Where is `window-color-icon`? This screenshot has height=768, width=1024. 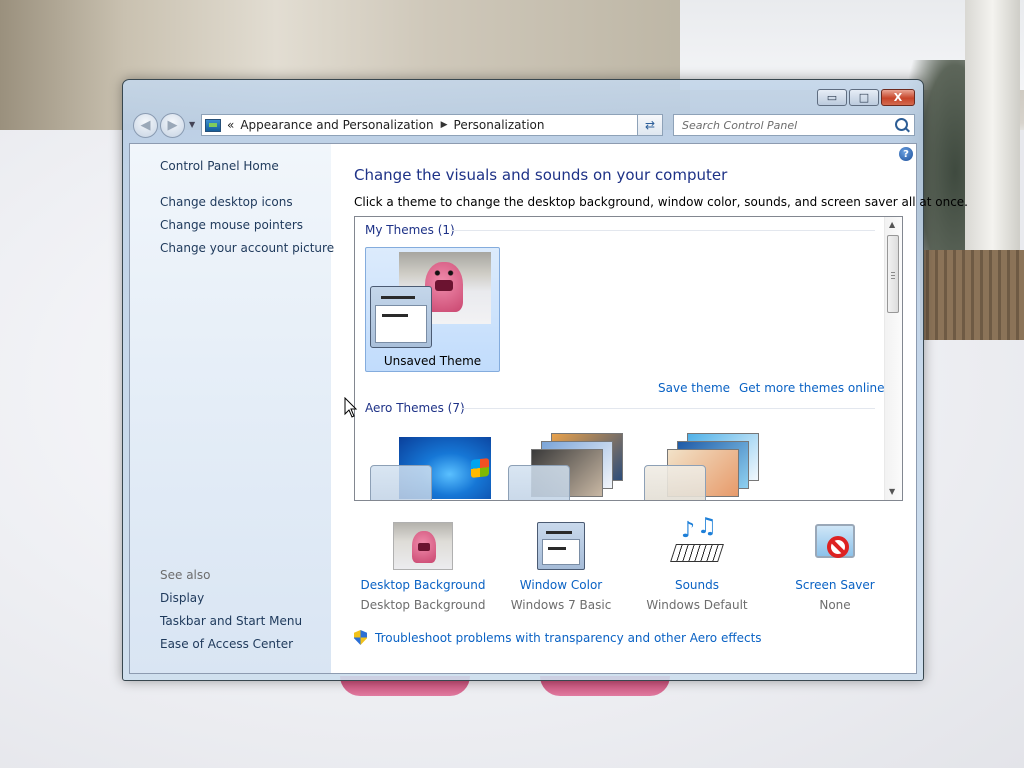 window-color-icon is located at coordinates (561, 546).